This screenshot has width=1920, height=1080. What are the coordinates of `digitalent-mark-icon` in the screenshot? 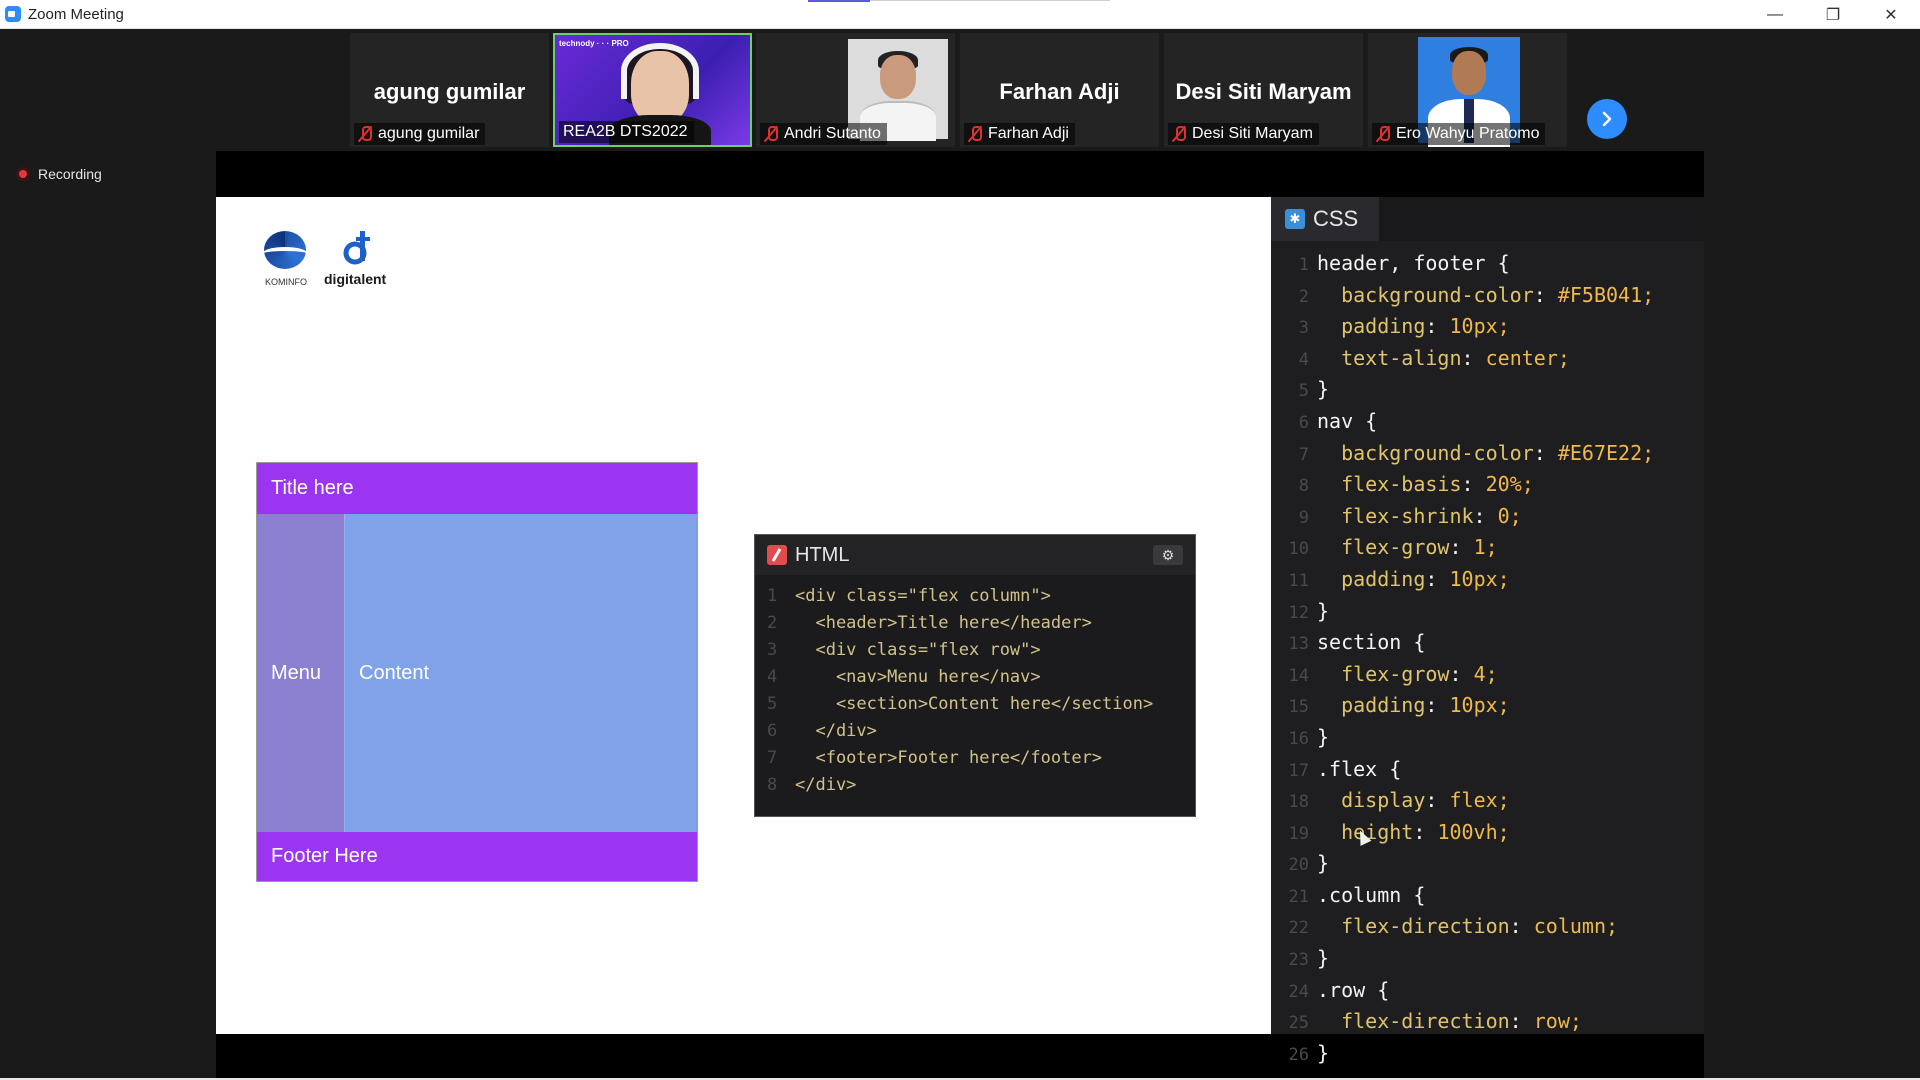 It's located at (356, 248).